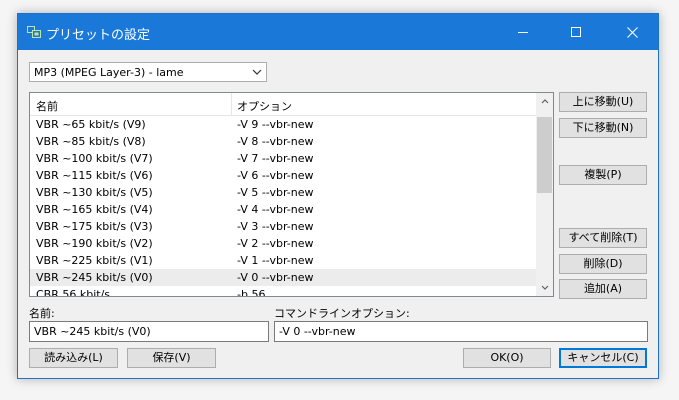 Image resolution: width=679 pixels, height=400 pixels. Describe the element at coordinates (603, 264) in the screenshot. I see `delete-button: 削除(D)` at that location.